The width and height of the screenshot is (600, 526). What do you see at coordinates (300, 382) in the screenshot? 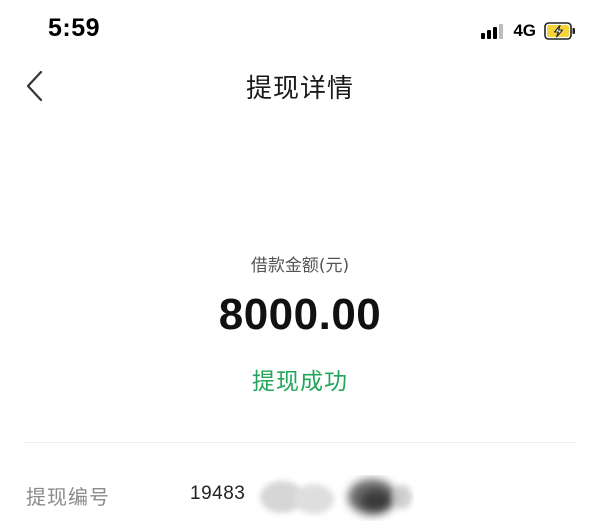
I see `withdrawal-status: 提现成功` at bounding box center [300, 382].